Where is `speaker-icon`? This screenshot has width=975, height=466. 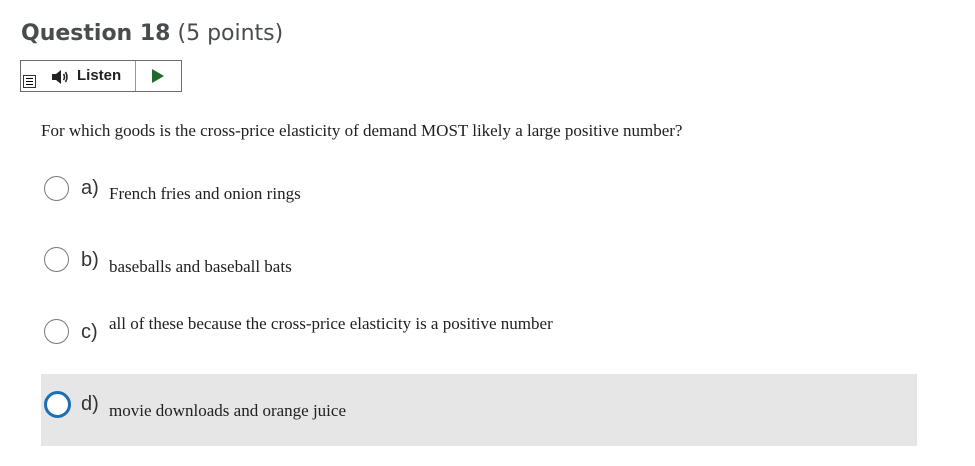
speaker-icon is located at coordinates (60, 77).